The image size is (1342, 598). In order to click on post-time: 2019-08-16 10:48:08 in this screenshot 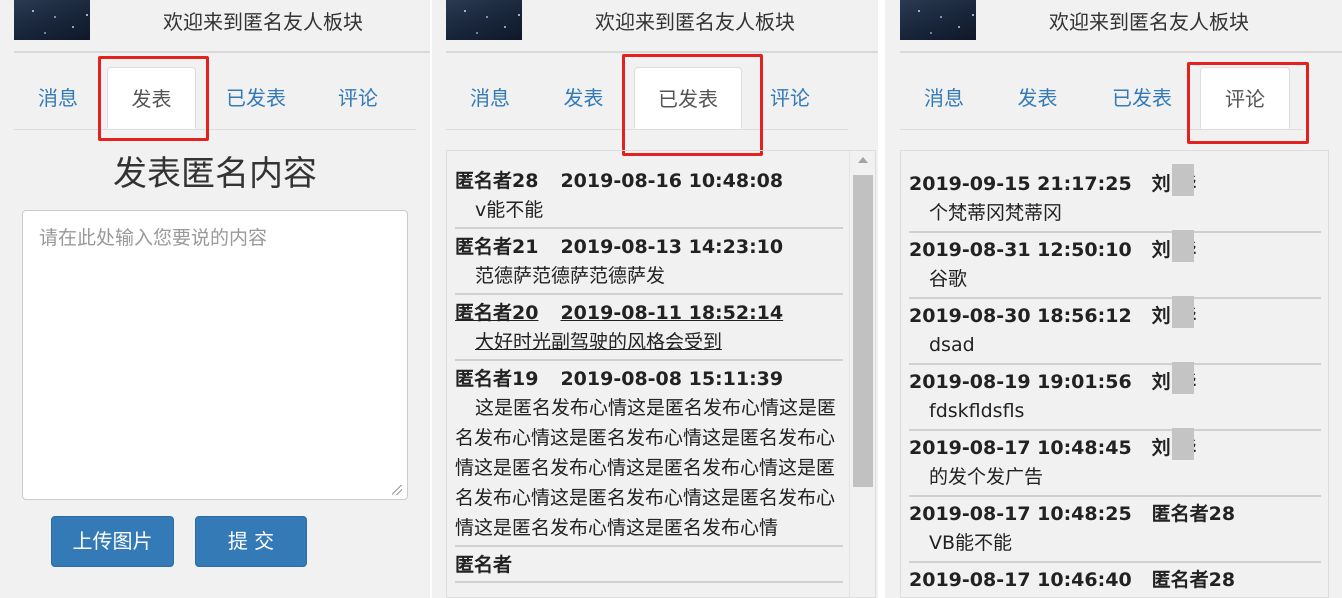, I will do `click(672, 181)`.